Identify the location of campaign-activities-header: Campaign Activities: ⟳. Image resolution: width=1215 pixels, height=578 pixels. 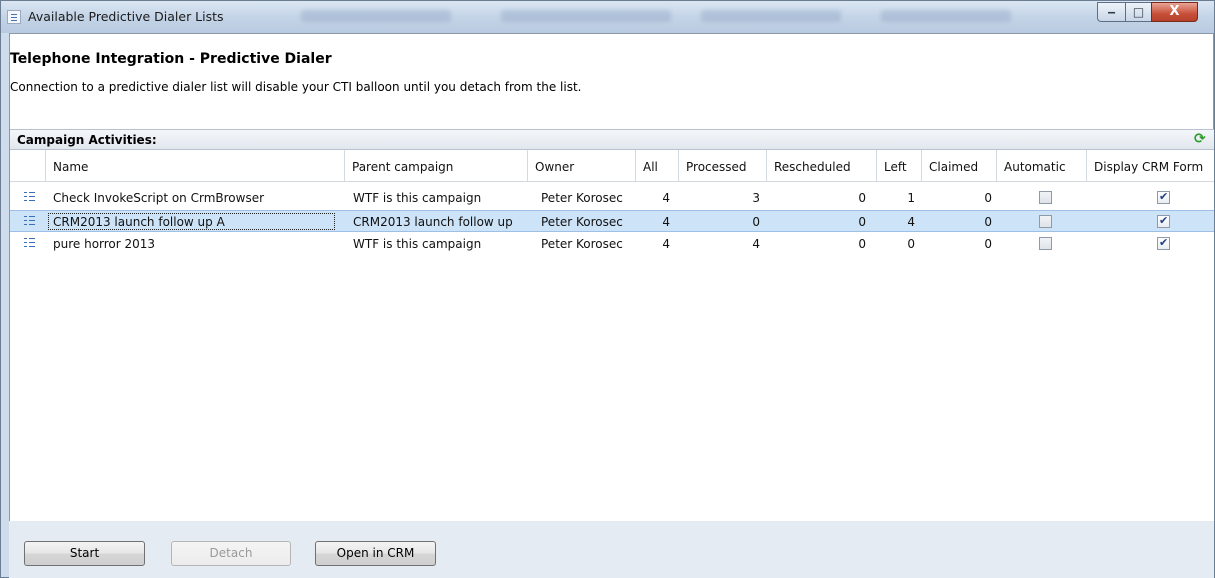
(612, 139).